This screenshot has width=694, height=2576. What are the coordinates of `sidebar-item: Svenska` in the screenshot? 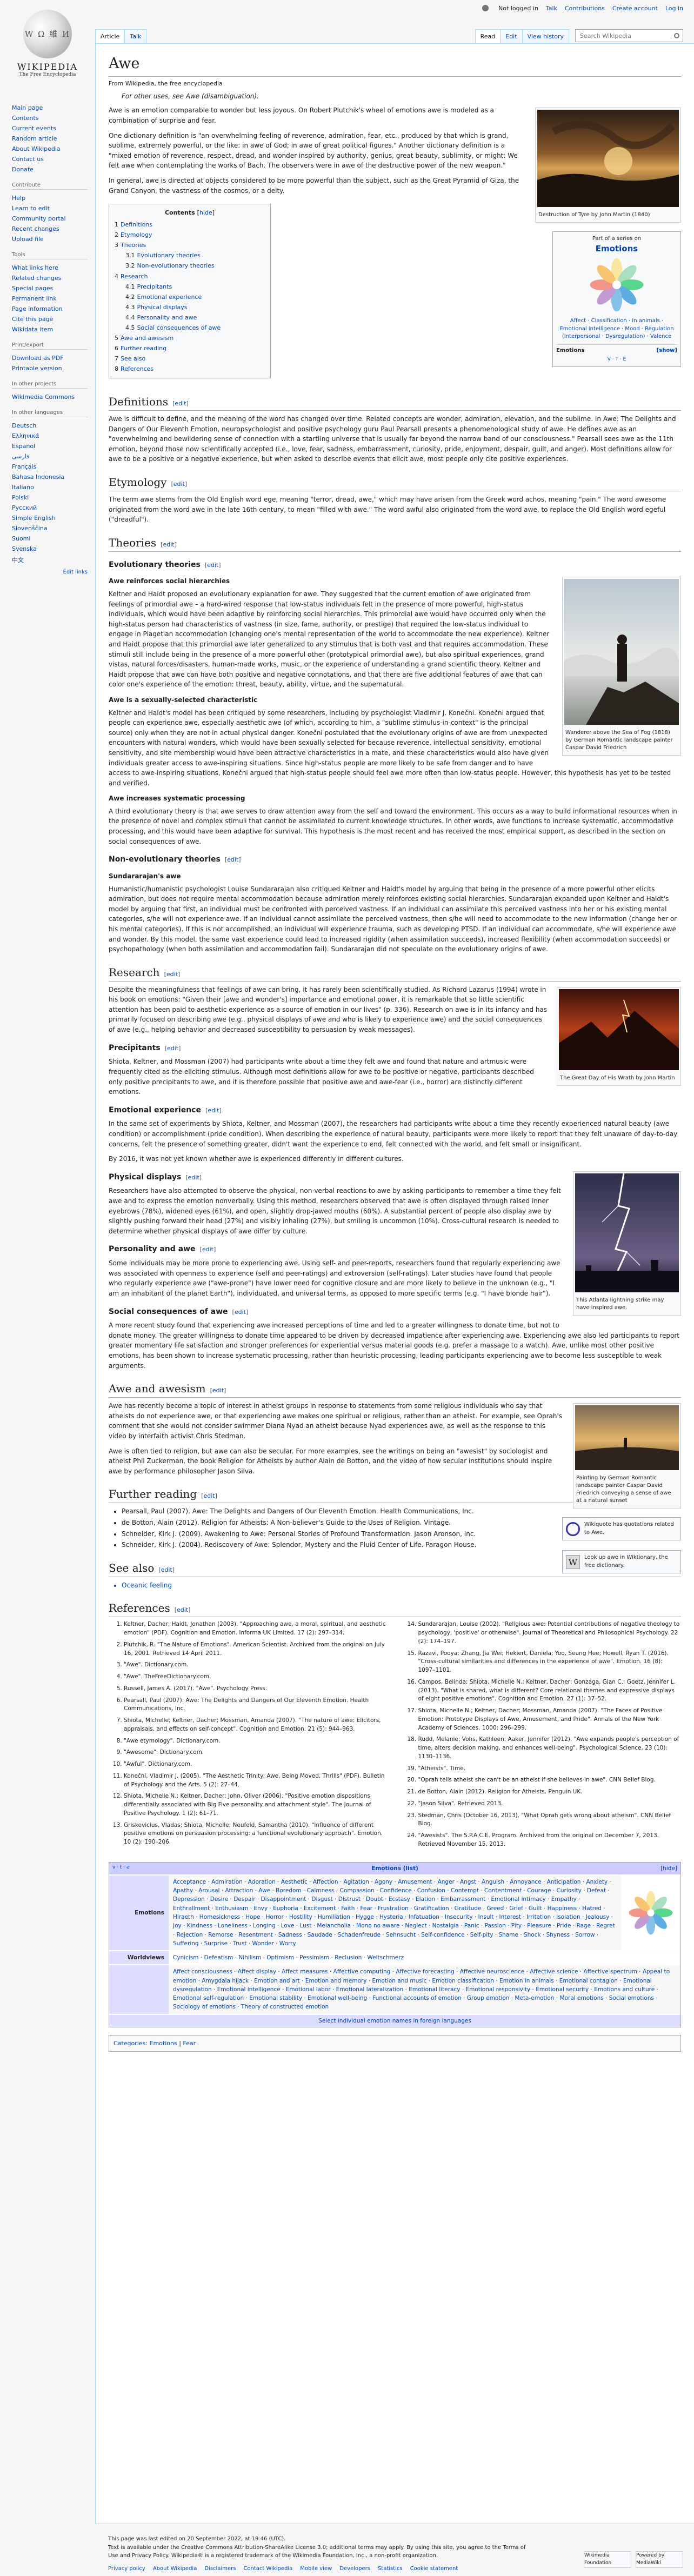 It's located at (53, 549).